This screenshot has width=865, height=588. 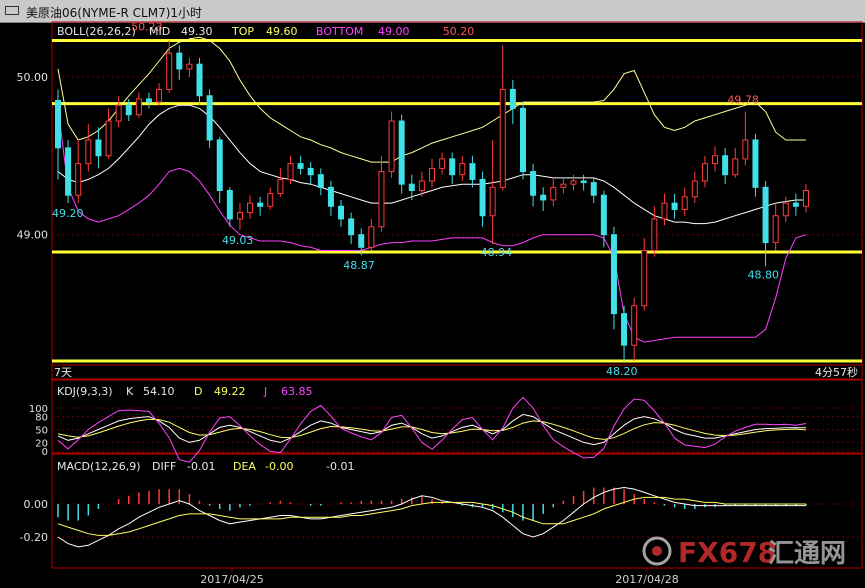 What do you see at coordinates (764, 274) in the screenshot?
I see `price-annotation: 48.80` at bounding box center [764, 274].